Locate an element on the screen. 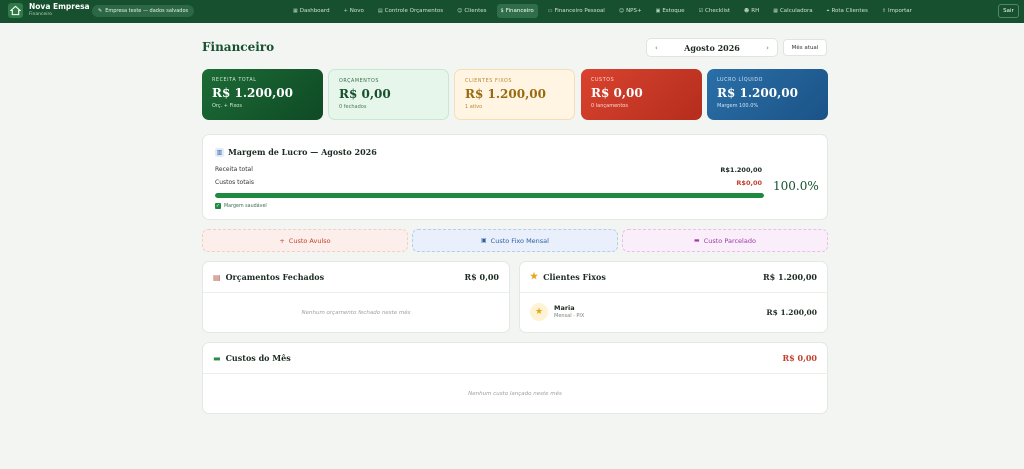  nav-label: Clientes is located at coordinates (475, 11).